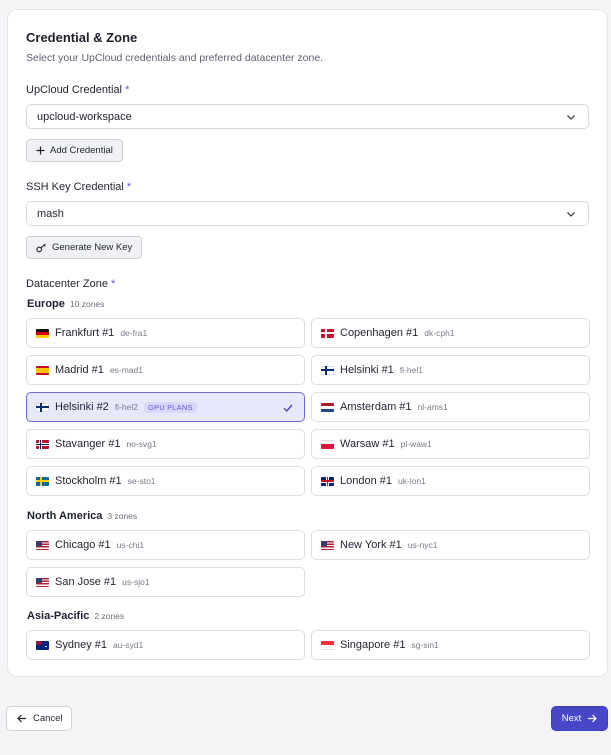 The image size is (611, 755). I want to click on zone-option-de-fra1: Frankfurt #1 de-fra1, so click(165, 333).